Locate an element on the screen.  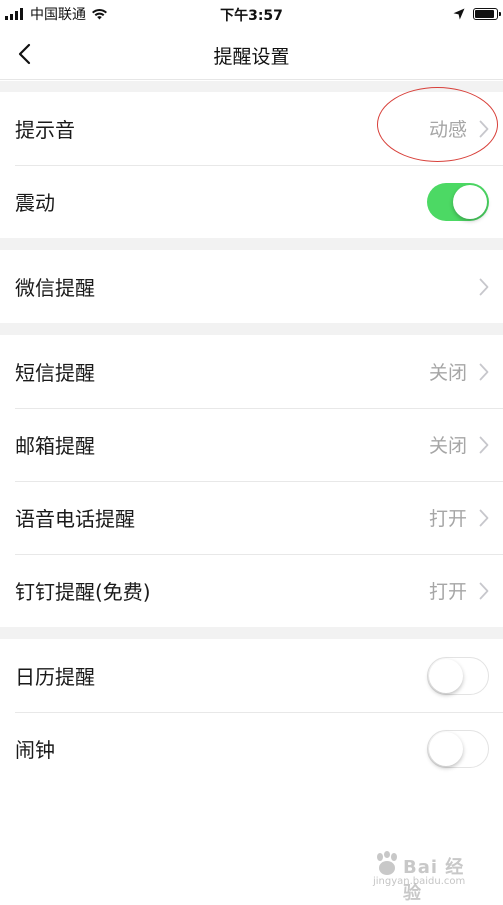
battery-icon is located at coordinates (487, 14).